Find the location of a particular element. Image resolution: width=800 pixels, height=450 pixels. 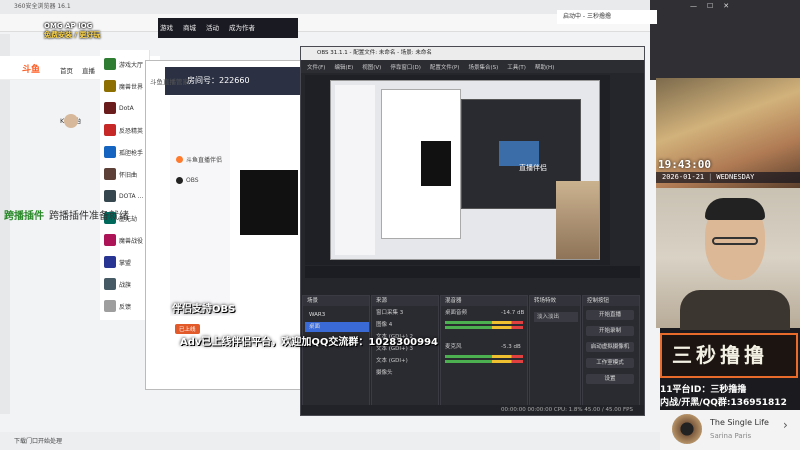

obs-source-toolbar is located at coordinates (472, 272).